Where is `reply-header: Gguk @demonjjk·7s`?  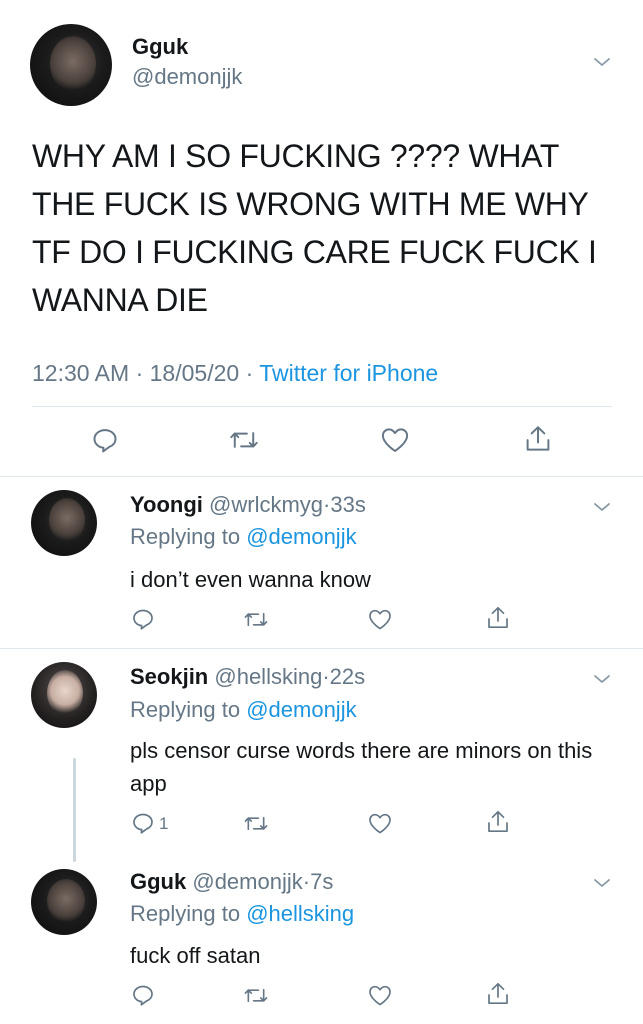 reply-header: Gguk @demonjjk·7s is located at coordinates (231, 882).